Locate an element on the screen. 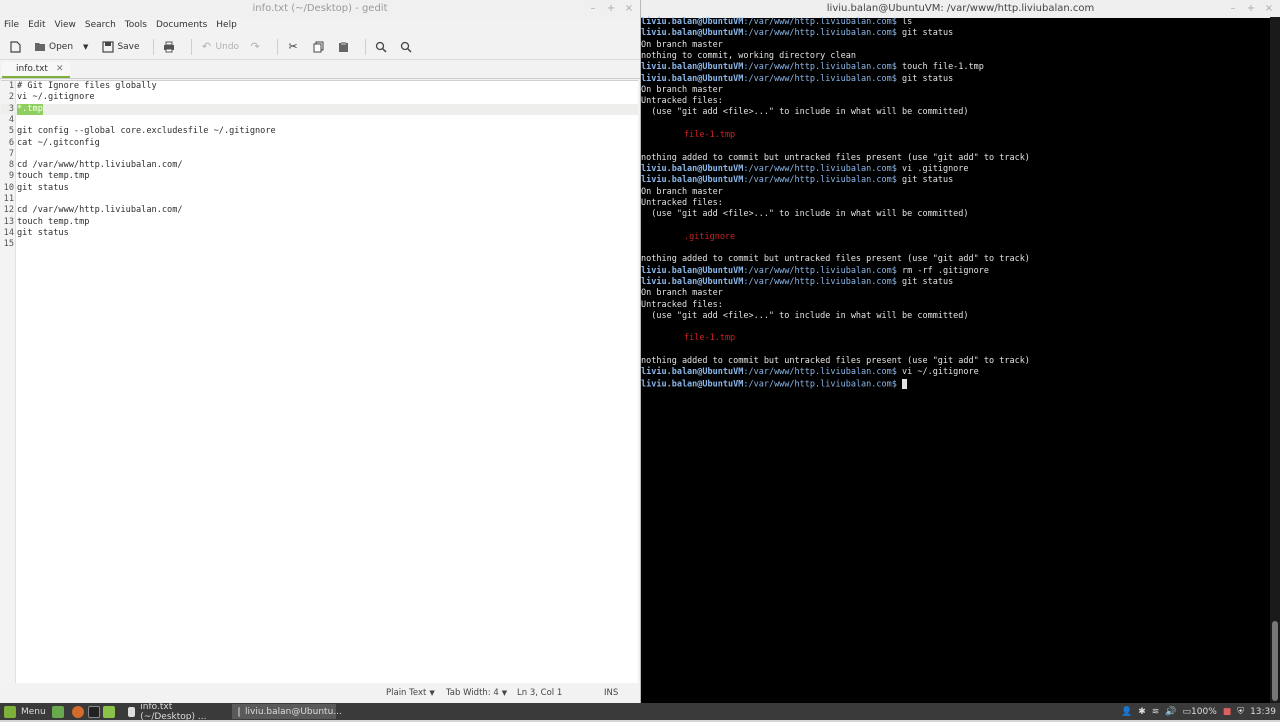  editor-line: 12 cd /var/www/http.liviubalan.com/ is located at coordinates (319, 210).